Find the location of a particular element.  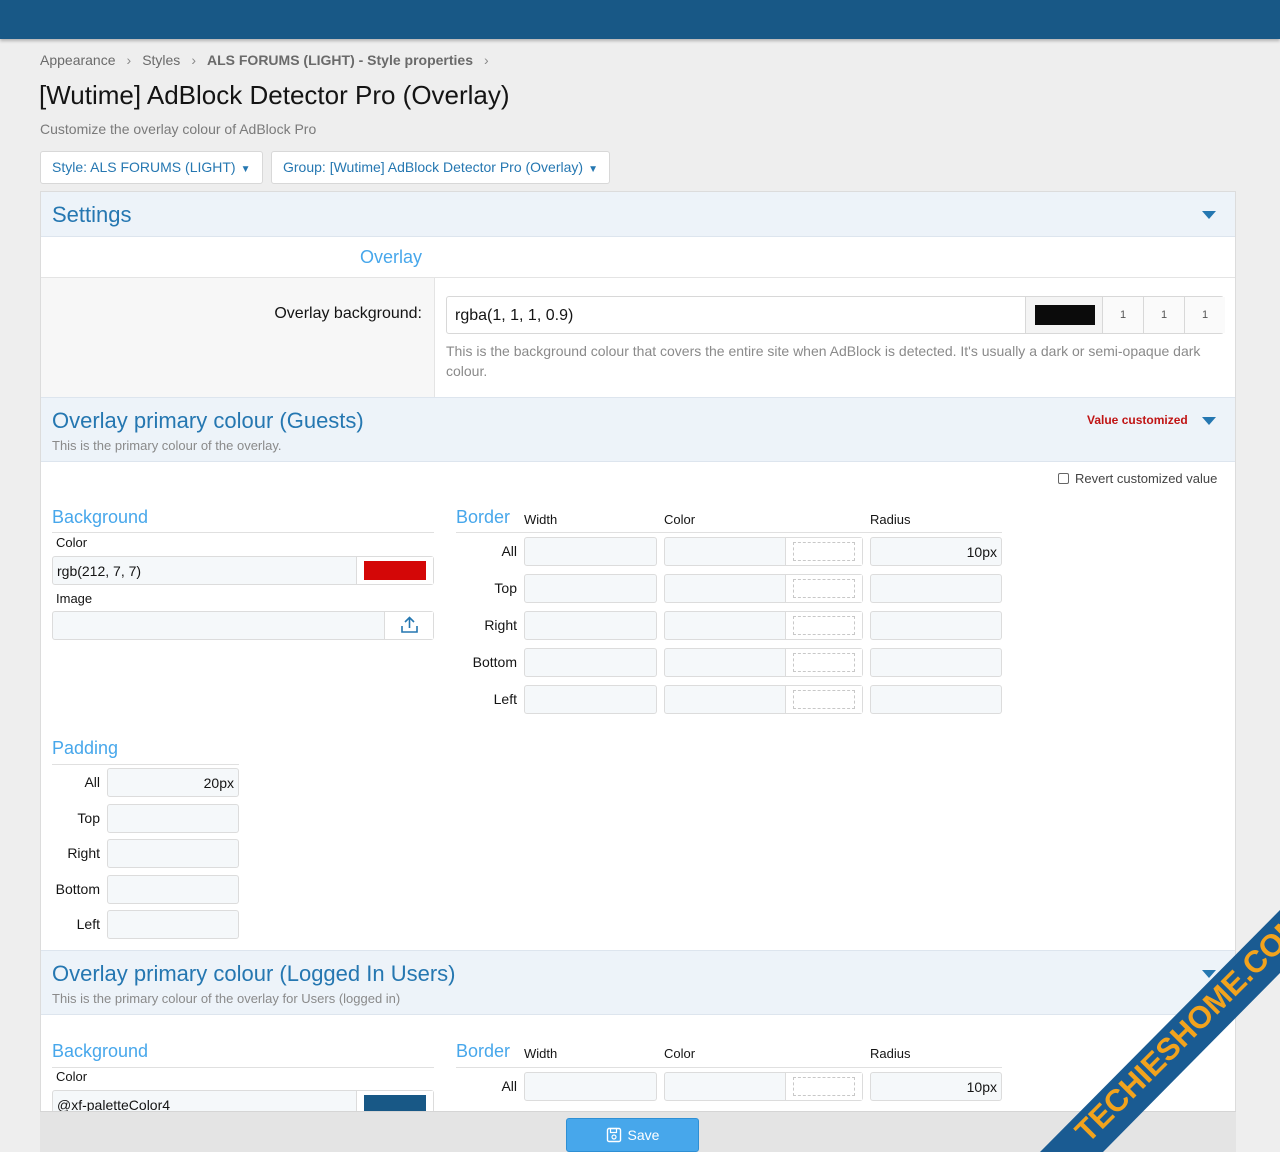

overlay-background-input: rgba(1, 1, 1, 0.9) 1 1 1 is located at coordinates (835, 315).